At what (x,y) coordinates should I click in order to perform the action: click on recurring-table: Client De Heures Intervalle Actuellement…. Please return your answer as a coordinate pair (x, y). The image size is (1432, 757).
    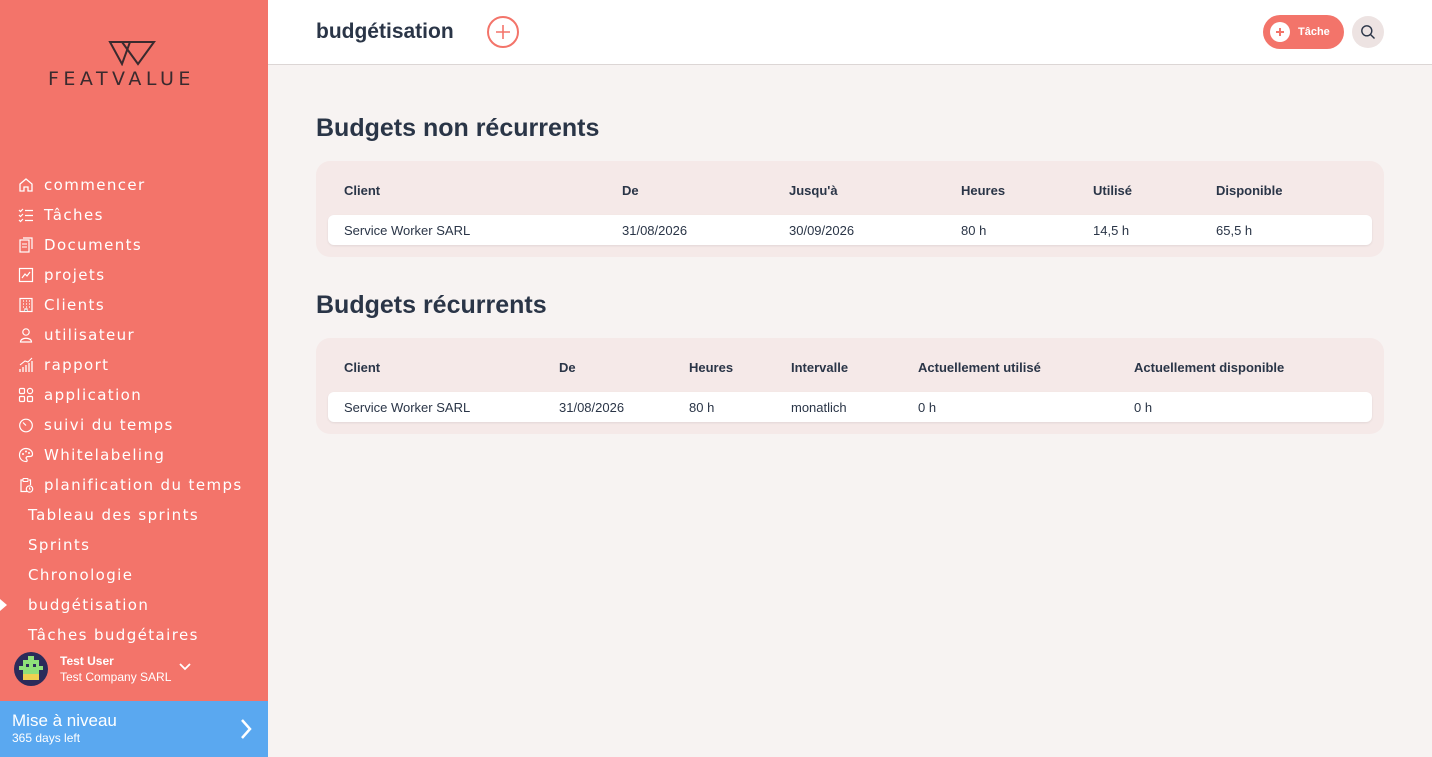
    Looking at the image, I should click on (850, 386).